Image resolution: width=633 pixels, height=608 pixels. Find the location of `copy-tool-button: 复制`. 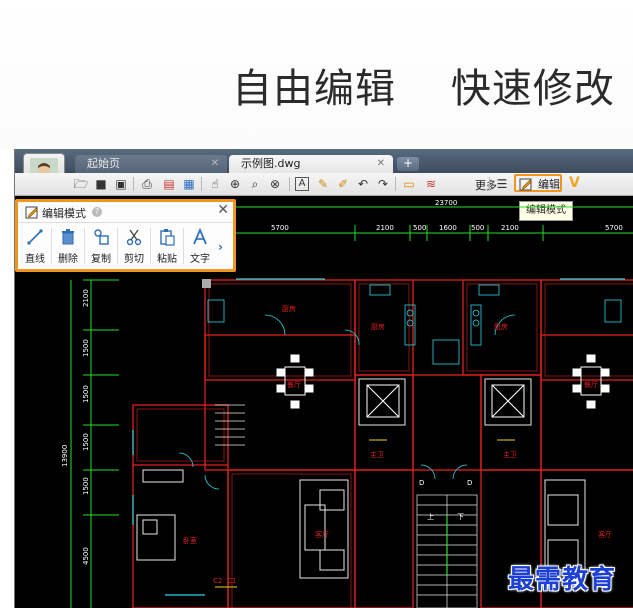

copy-tool-button: 复制 is located at coordinates (101, 247).